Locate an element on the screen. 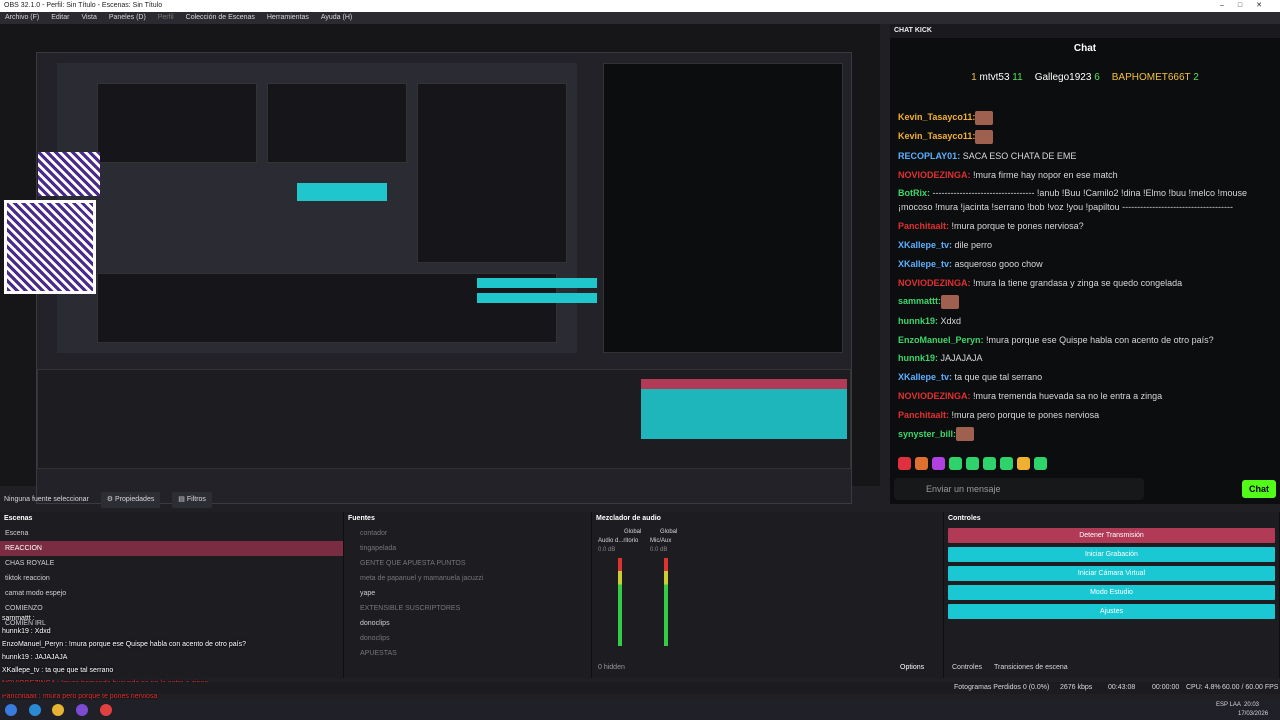 This screenshot has height=720, width=1280. edge-icon is located at coordinates (34, 710).